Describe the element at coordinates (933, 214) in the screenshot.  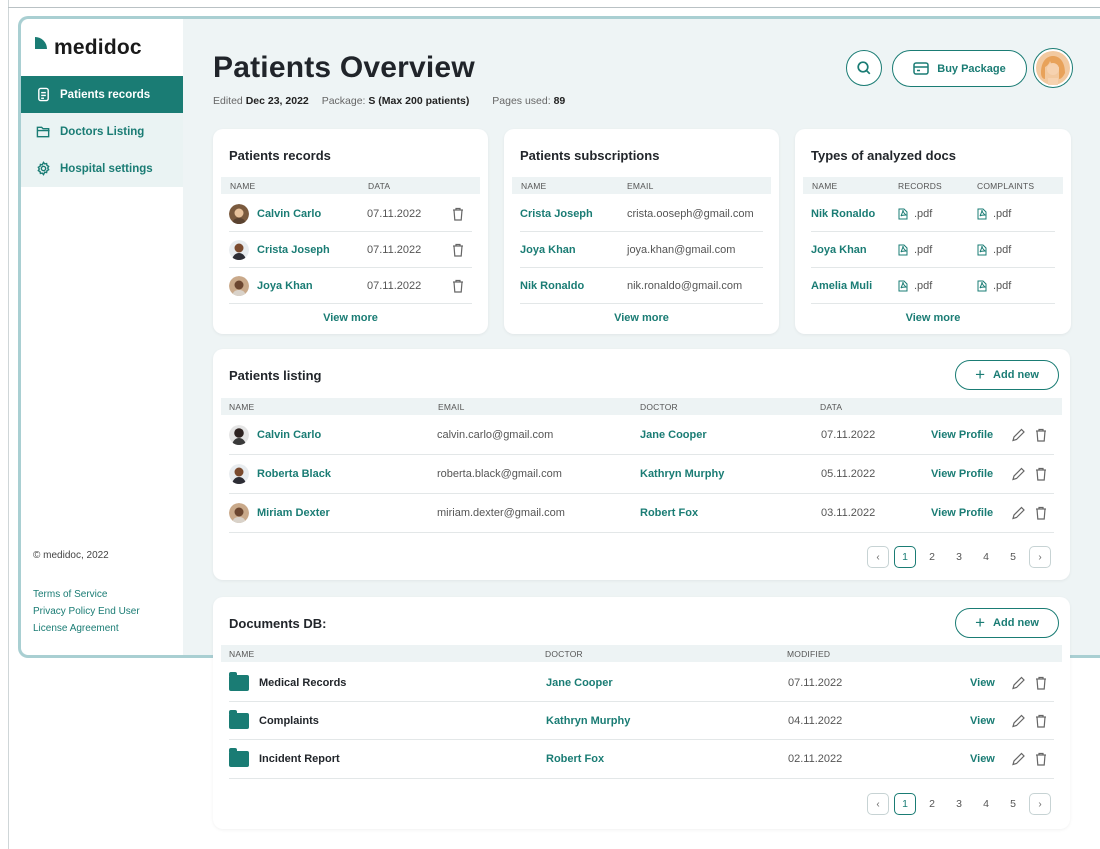
I see `table-row: Nik Ronaldo .pdf .pdf` at that location.